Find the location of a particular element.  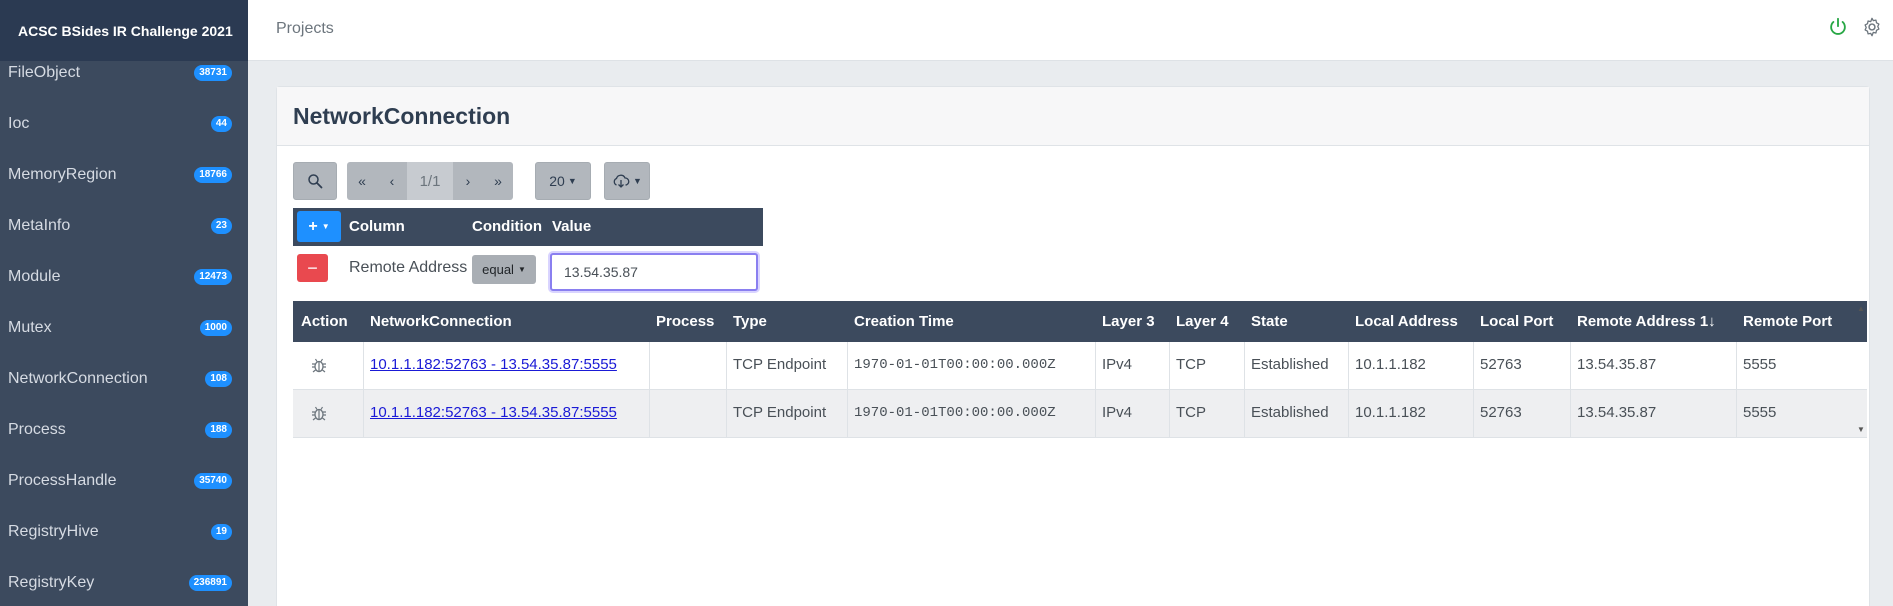

filter-row: − Remote Address equal ▼ is located at coordinates (528, 268).